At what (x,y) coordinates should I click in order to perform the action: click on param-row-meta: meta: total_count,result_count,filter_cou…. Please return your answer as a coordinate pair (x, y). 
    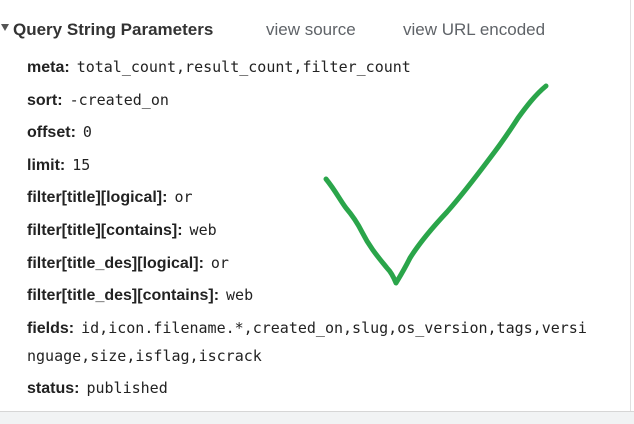
    Looking at the image, I should click on (219, 67).